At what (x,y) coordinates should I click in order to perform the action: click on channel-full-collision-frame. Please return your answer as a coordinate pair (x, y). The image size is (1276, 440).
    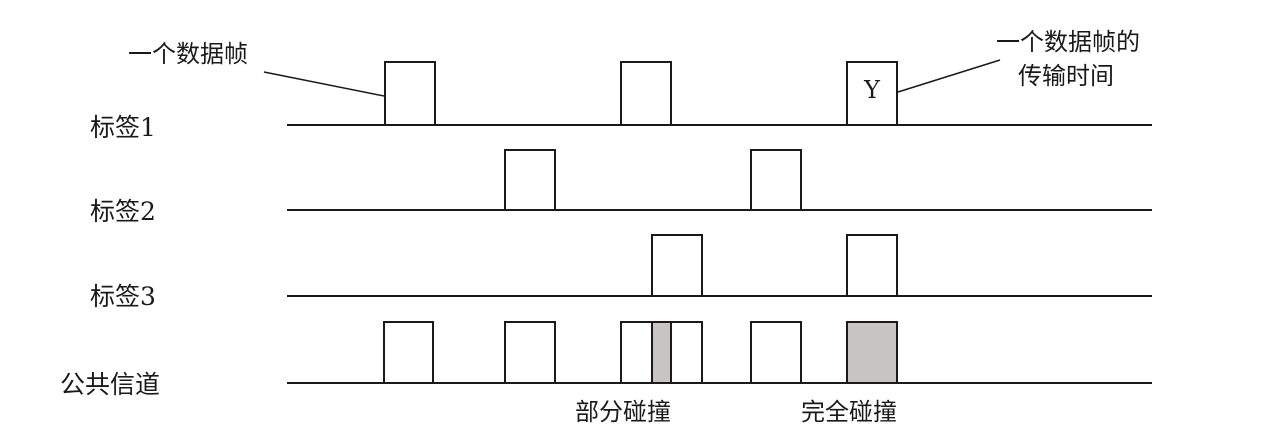
    Looking at the image, I should click on (872, 352).